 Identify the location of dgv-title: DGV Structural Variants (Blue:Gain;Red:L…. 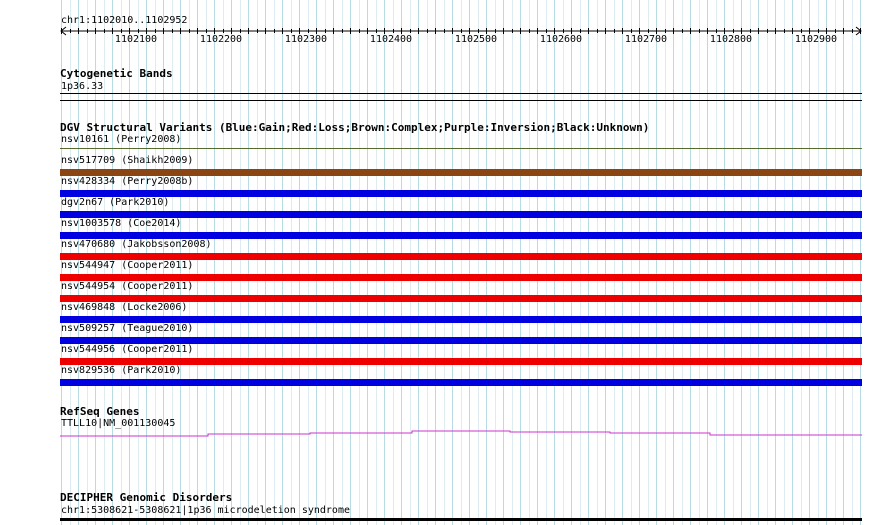
(355, 127).